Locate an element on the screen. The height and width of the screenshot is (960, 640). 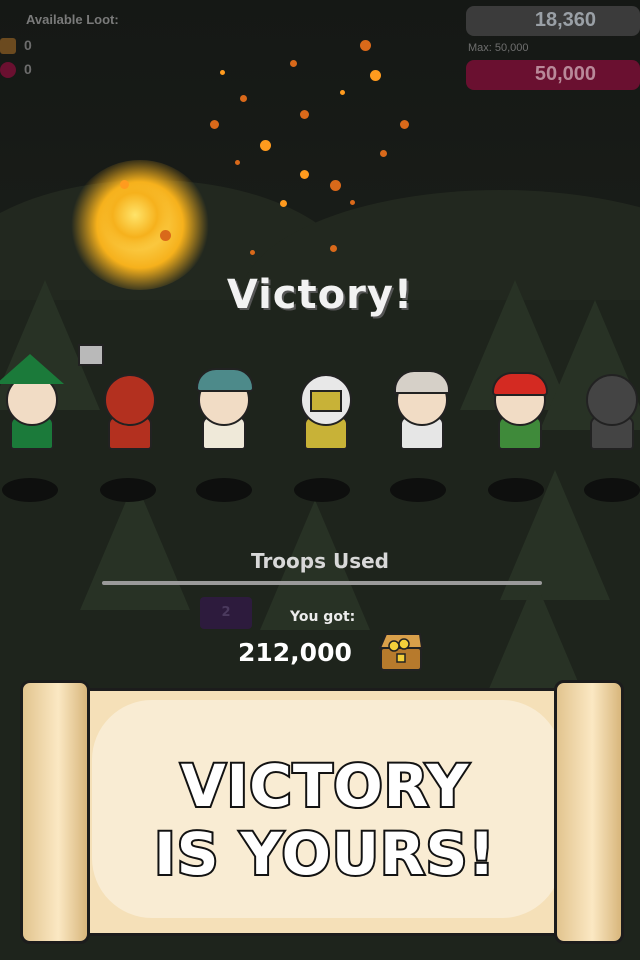
loot-gold-row: 0 is located at coordinates (30, 47).